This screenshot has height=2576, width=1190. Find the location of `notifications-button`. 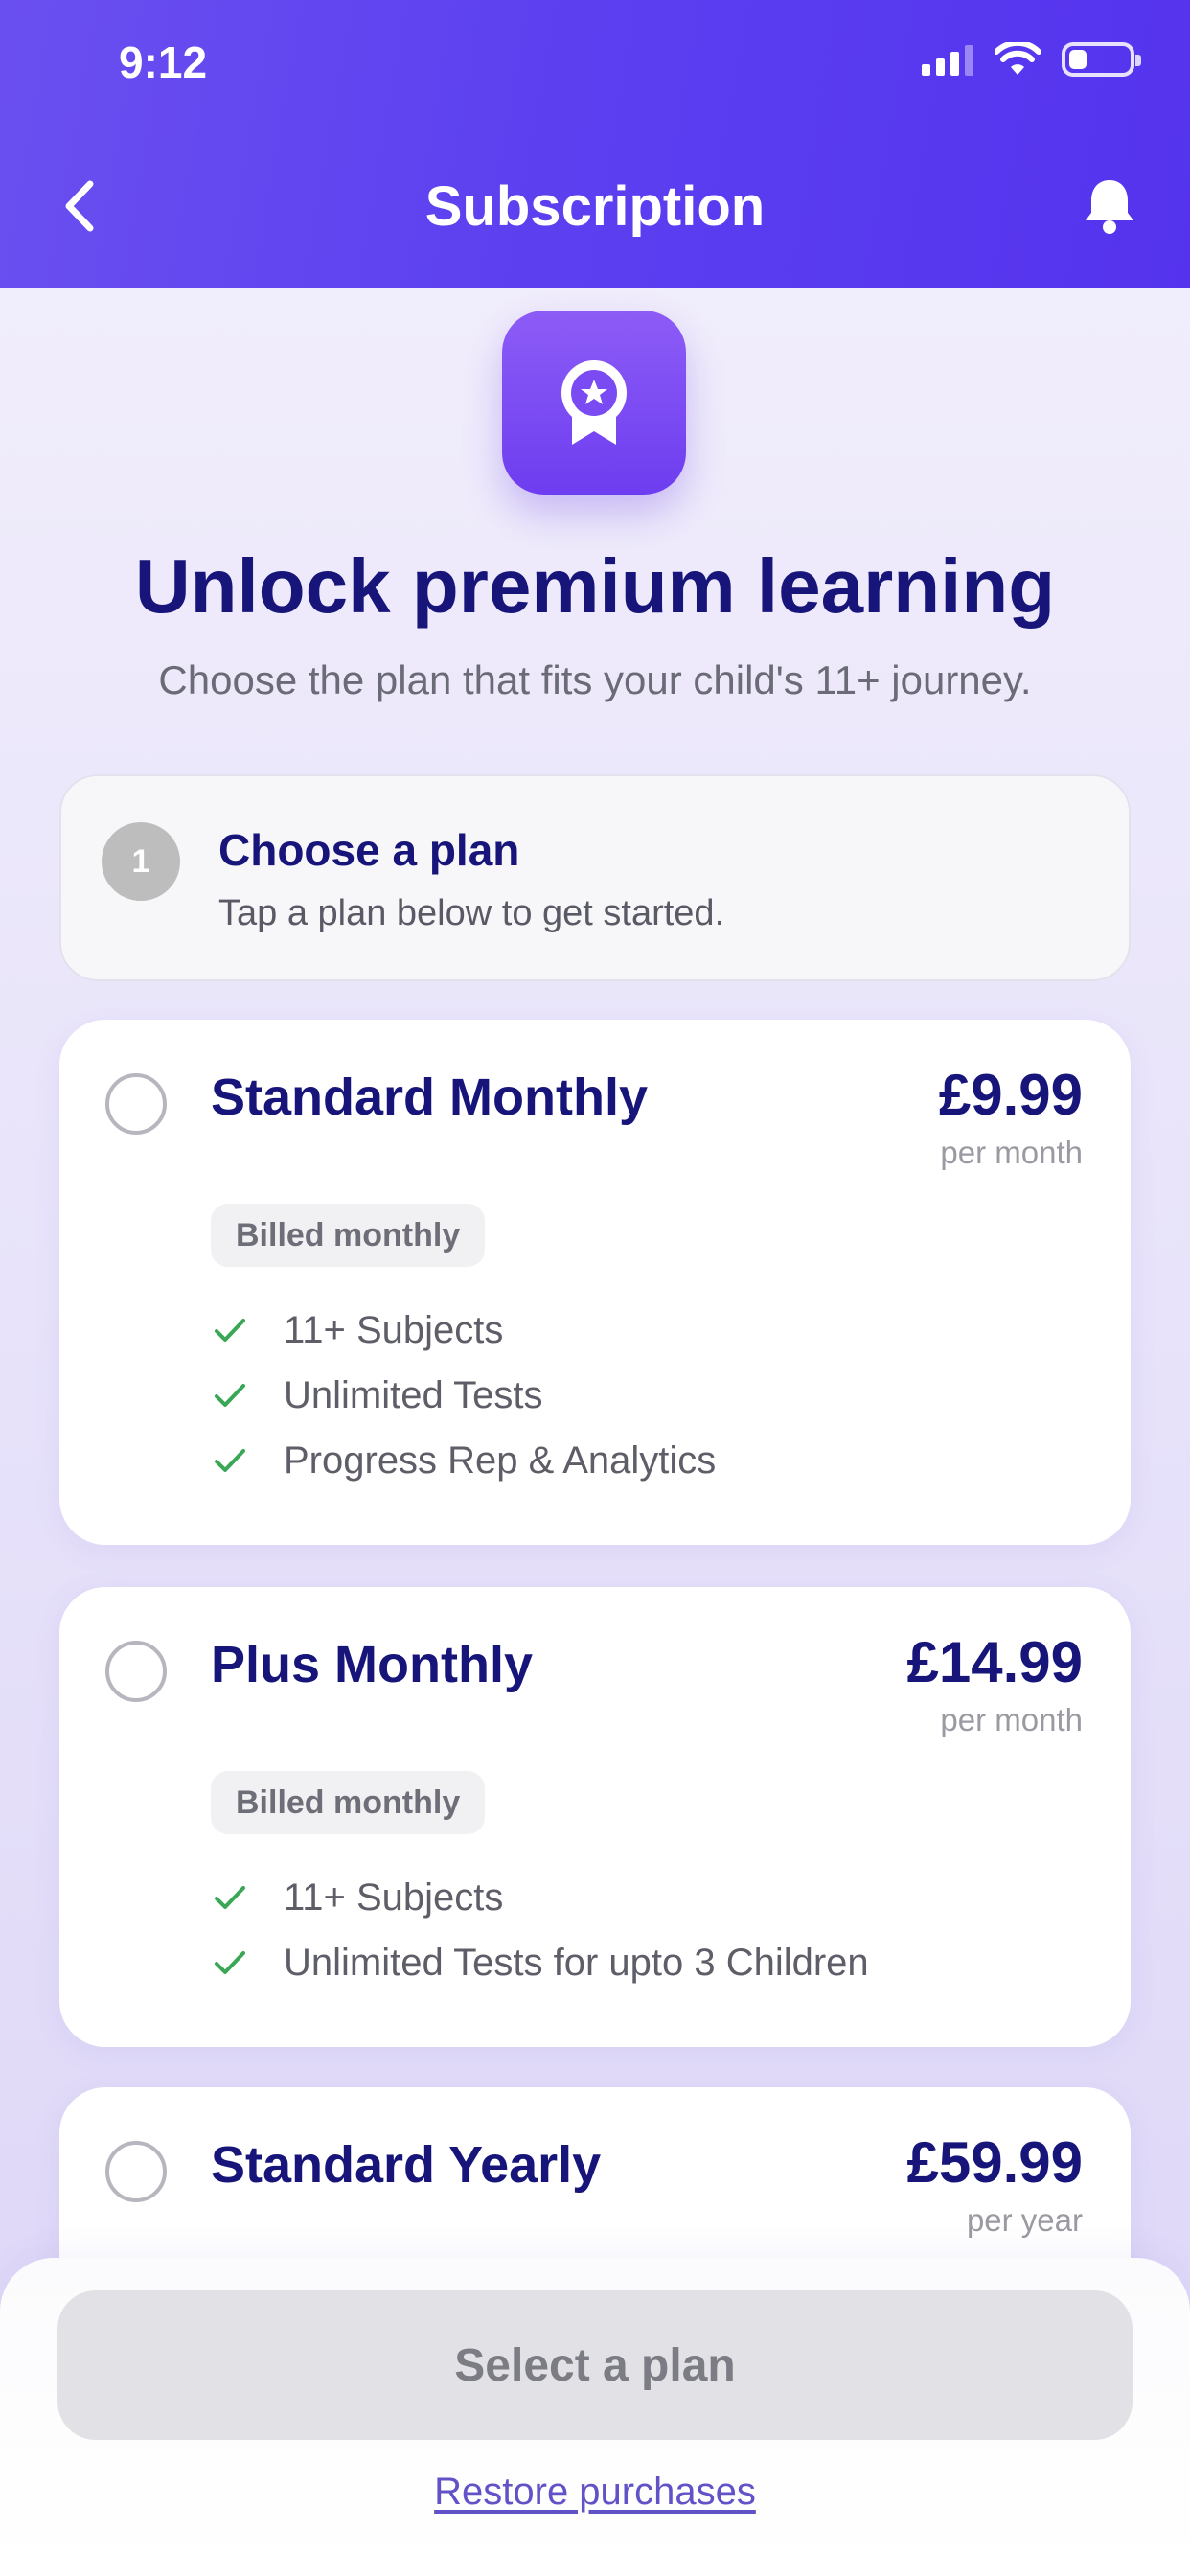

notifications-button is located at coordinates (1109, 206).